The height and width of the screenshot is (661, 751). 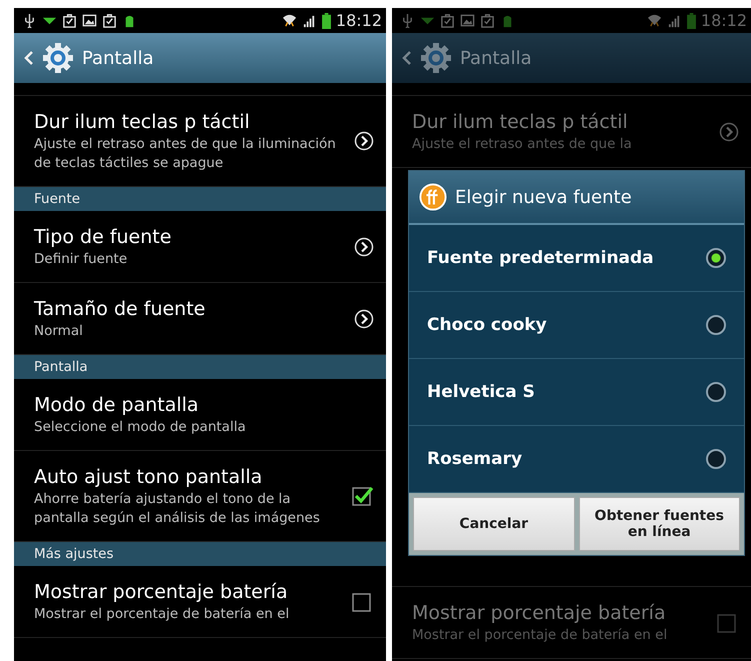 I want to click on setting-title: Tipo de fuente, so click(x=190, y=237).